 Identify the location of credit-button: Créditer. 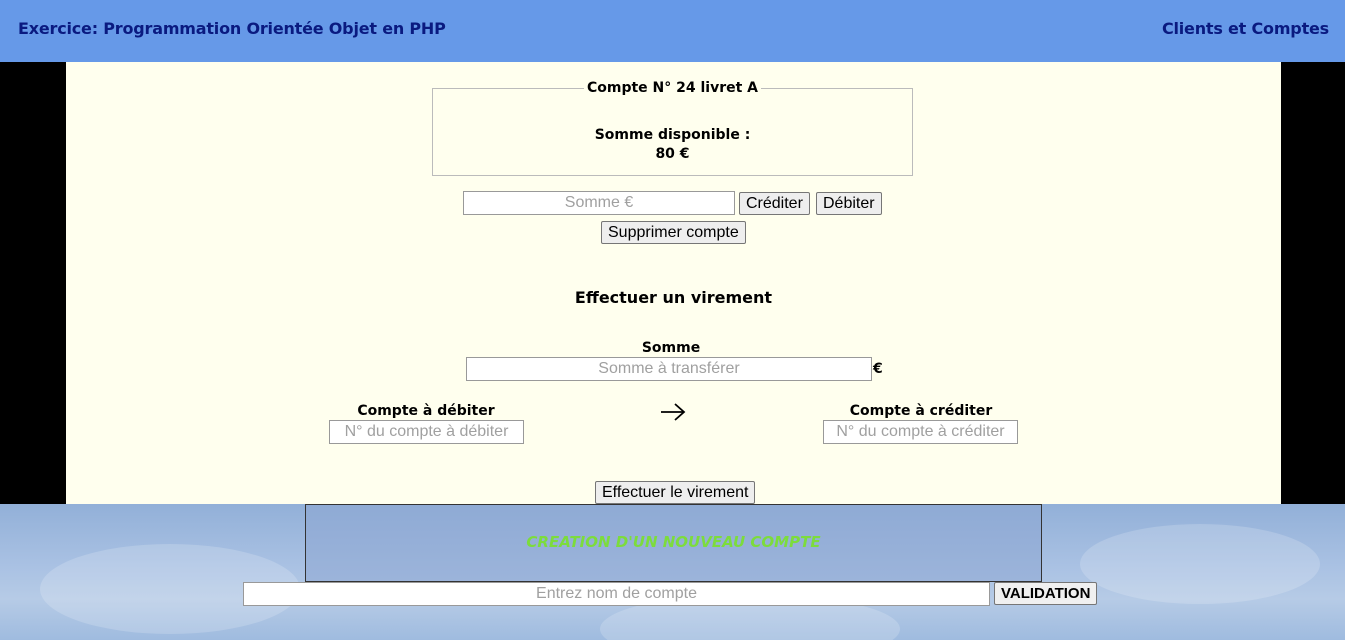
(774, 203).